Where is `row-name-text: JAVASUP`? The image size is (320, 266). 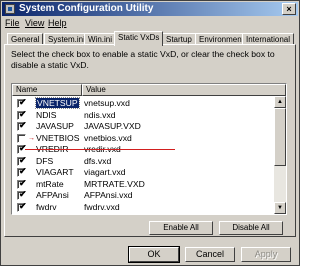
row-name-text: JAVASUP is located at coordinates (55, 126).